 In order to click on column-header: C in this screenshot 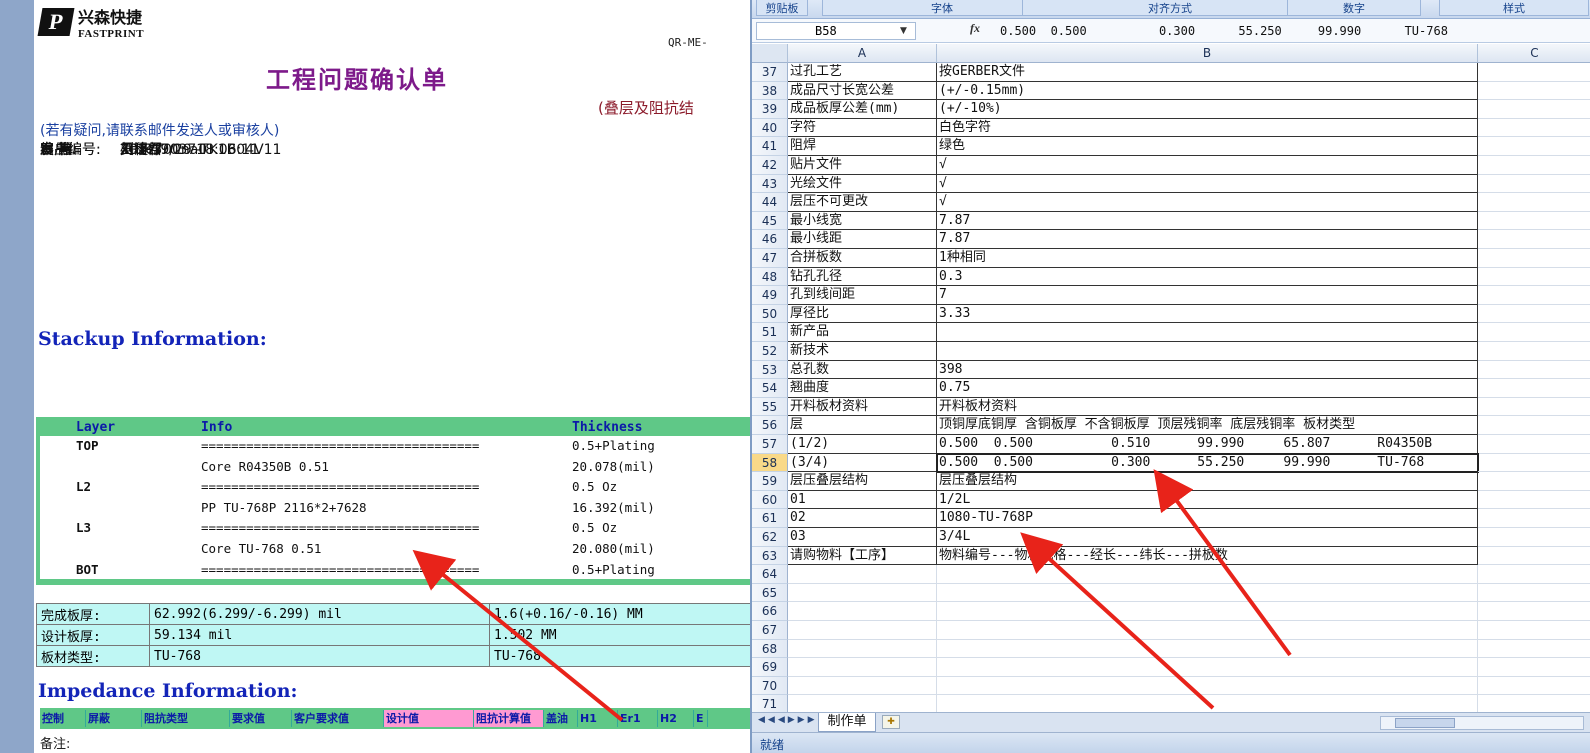, I will do `click(1534, 53)`.